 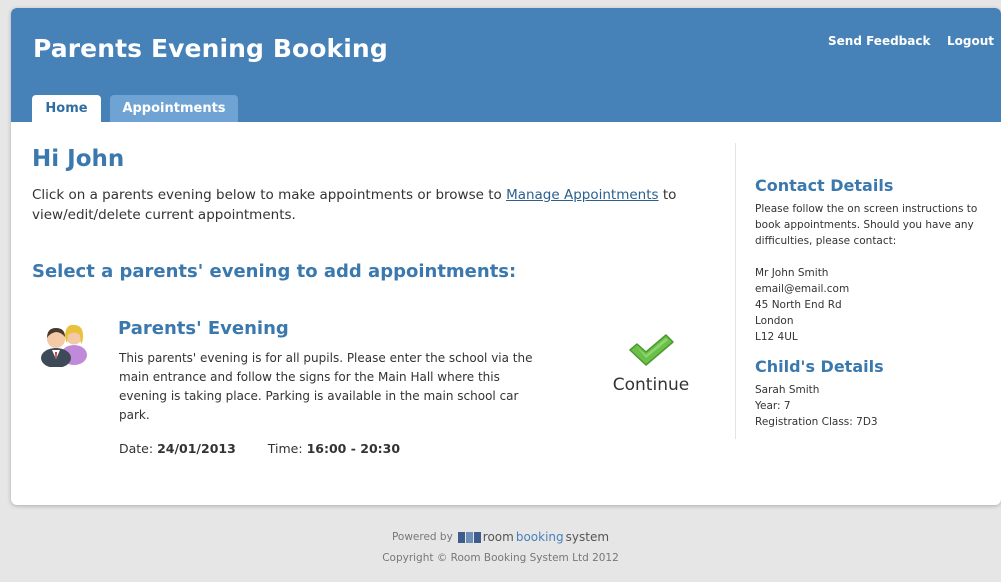 I want to click on brand-part-room: room, so click(x=498, y=537).